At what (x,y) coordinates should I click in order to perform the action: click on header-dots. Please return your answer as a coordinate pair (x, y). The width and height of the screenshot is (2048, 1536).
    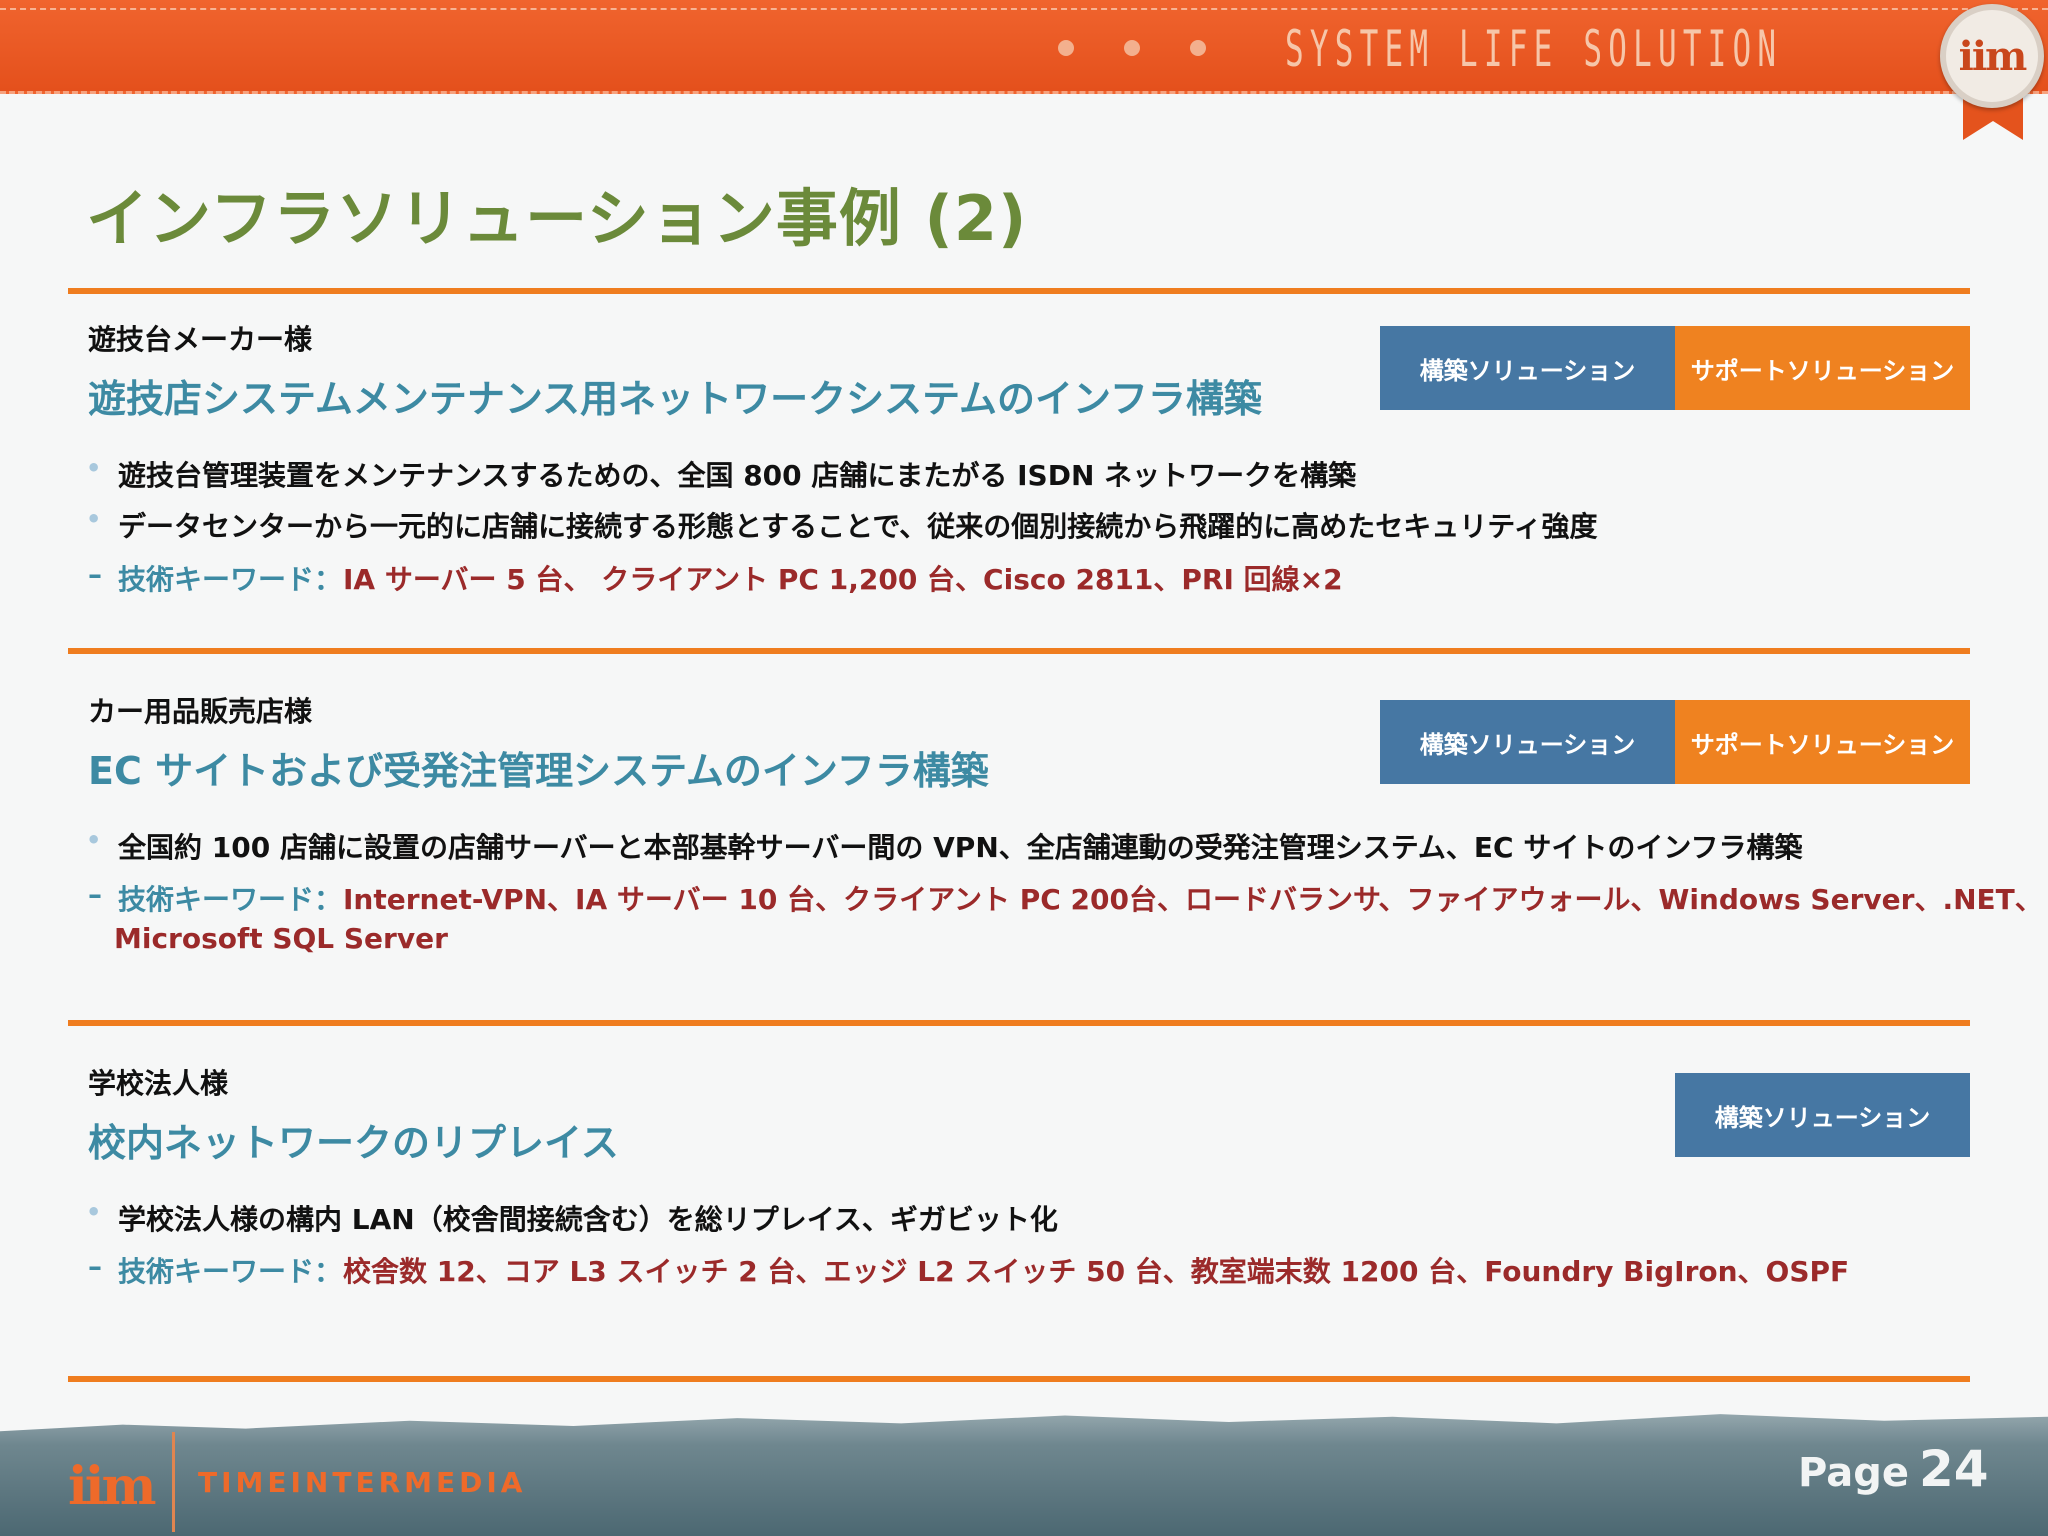
    Looking at the image, I should click on (1132, 48).